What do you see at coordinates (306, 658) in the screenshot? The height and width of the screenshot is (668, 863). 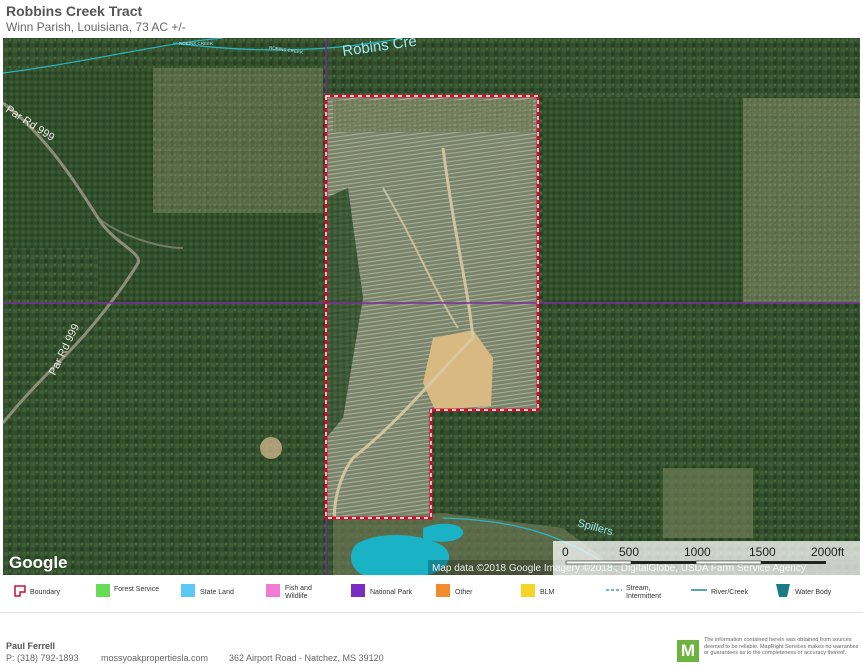 I see `office-address: 362 Airport Road - Natchez, MS 39120` at bounding box center [306, 658].